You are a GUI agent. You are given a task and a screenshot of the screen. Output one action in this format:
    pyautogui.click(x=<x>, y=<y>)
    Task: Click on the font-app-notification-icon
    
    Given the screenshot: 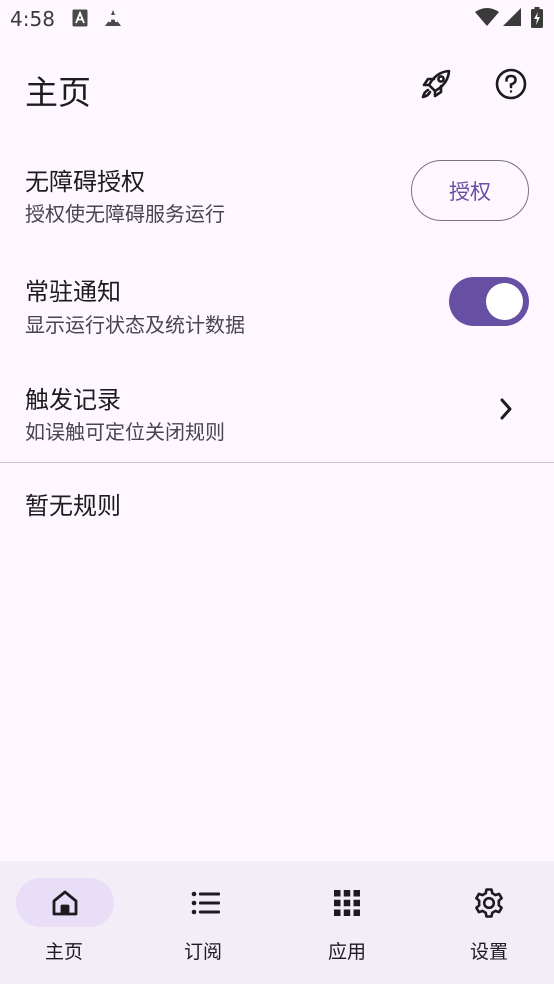 What is the action you would take?
    pyautogui.click(x=80, y=20)
    